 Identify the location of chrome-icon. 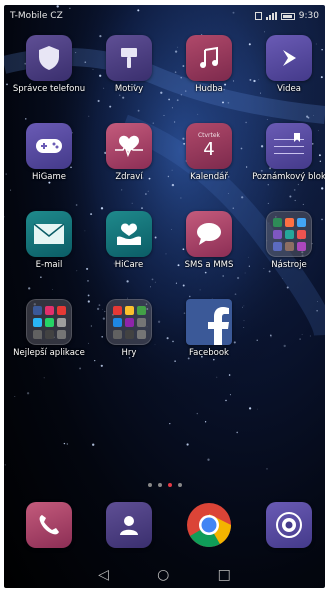
(209, 525).